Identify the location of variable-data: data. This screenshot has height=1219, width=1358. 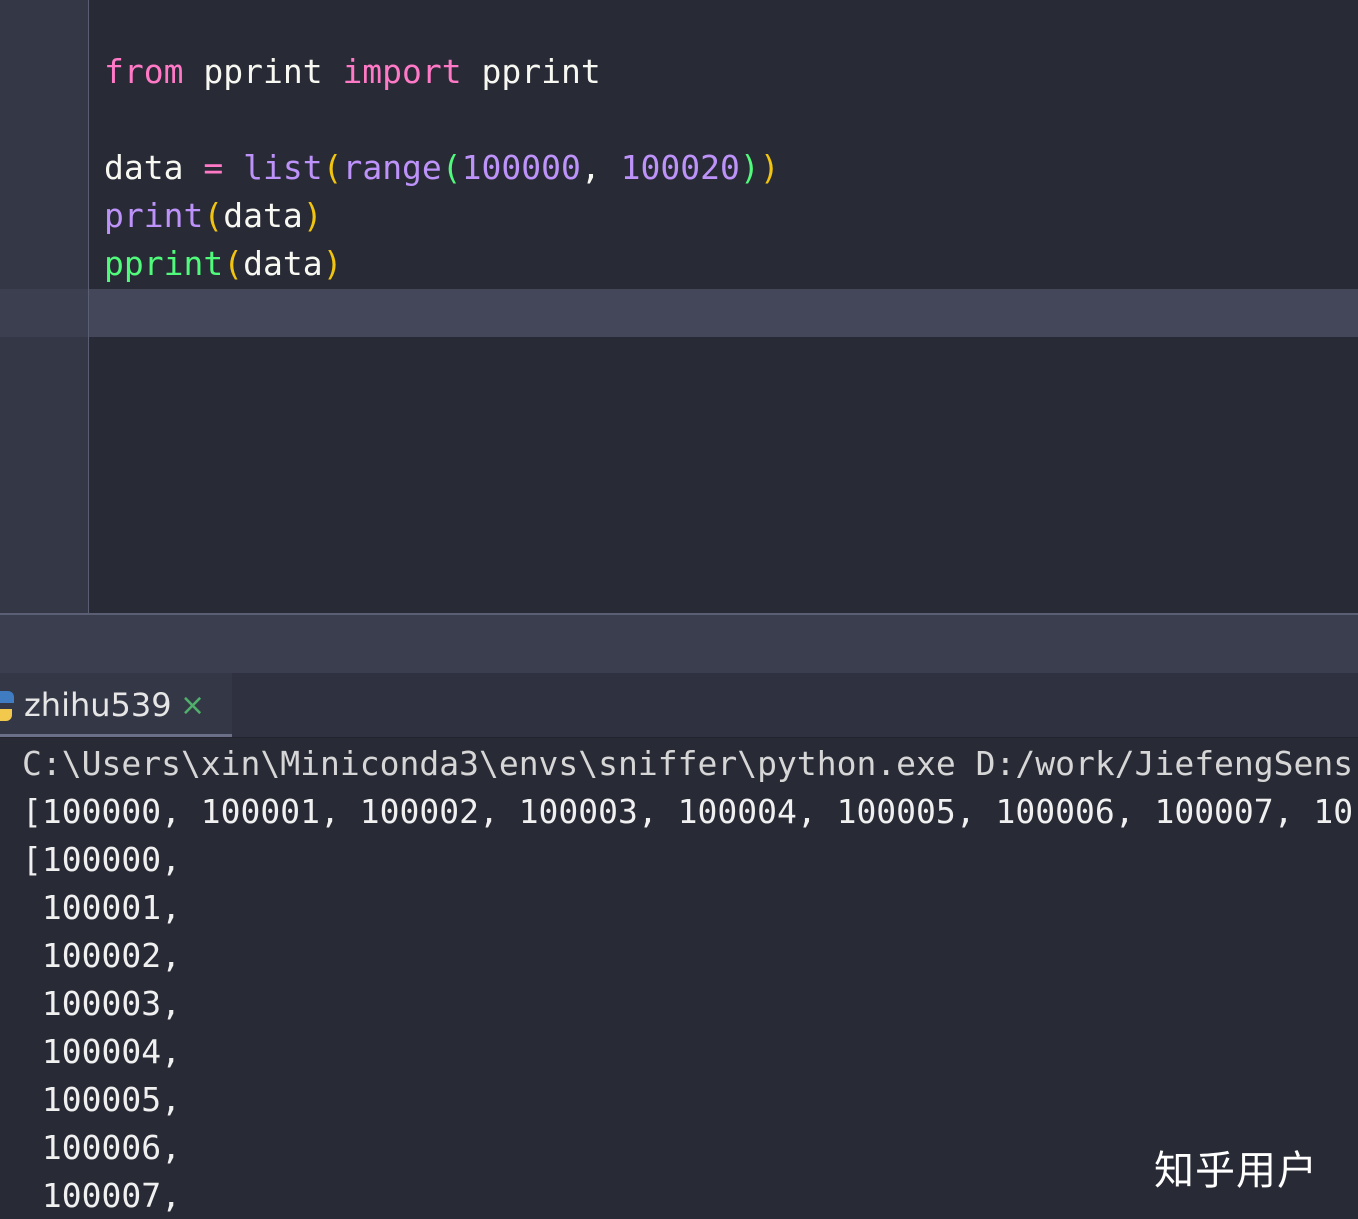
(154, 167).